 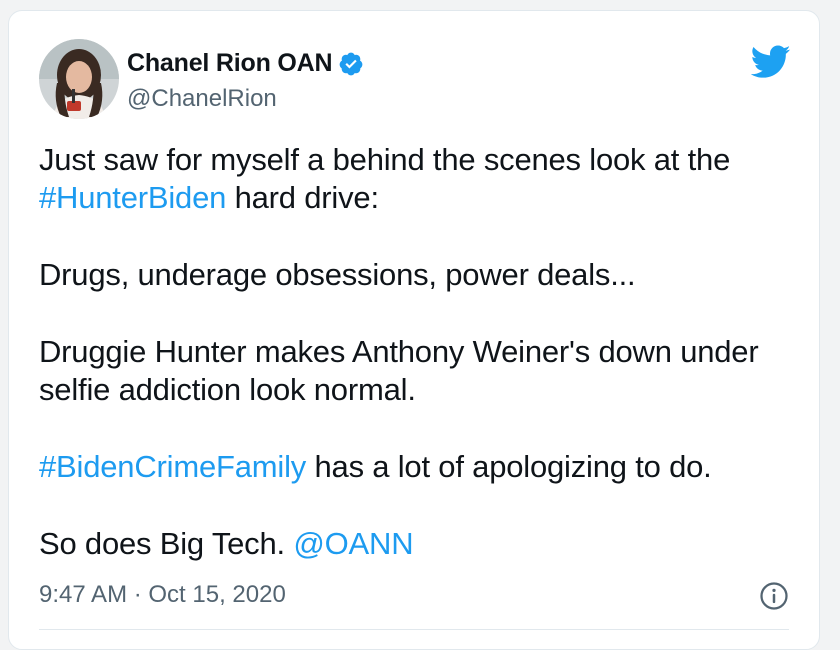 What do you see at coordinates (509, 466) in the screenshot?
I see `tweet-text-segment: has a lot of apologizing to do.` at bounding box center [509, 466].